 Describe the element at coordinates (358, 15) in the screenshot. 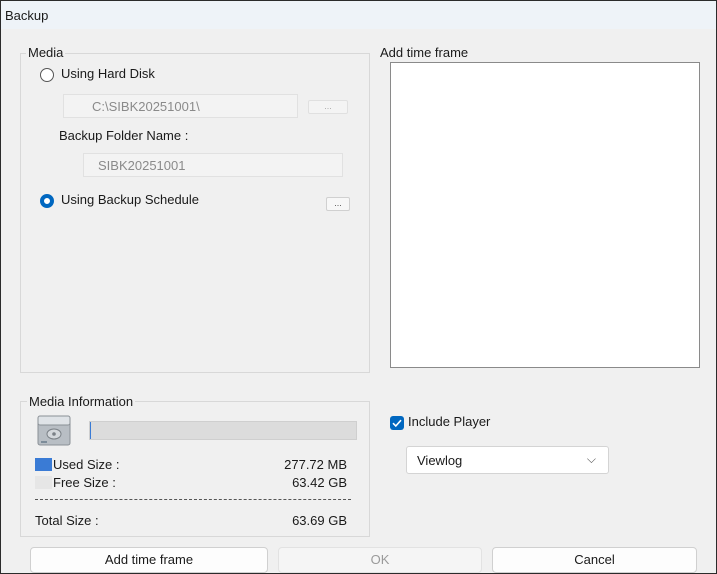

I see `title-bar: Backup` at that location.